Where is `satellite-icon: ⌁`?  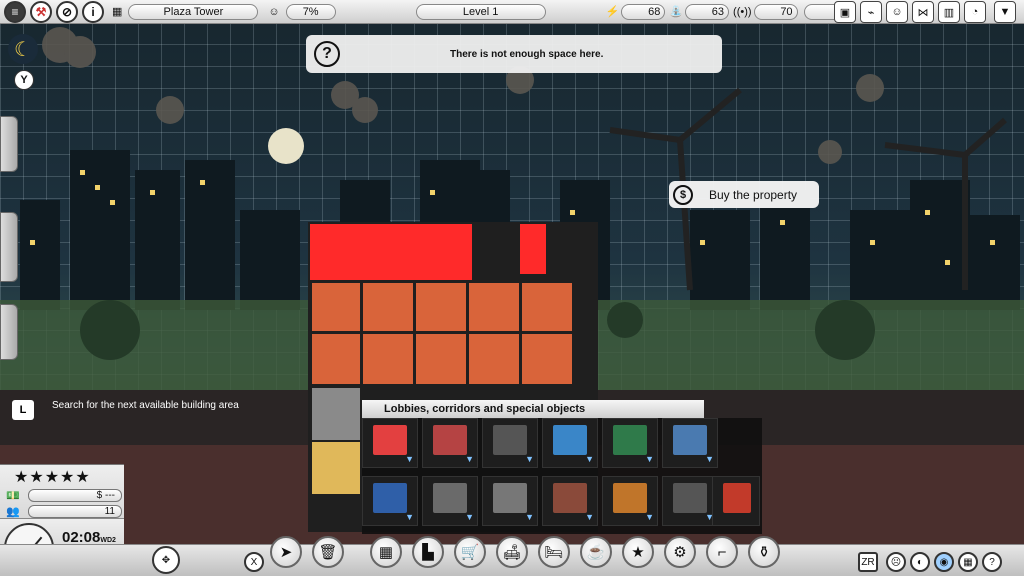 satellite-icon: ⌁ is located at coordinates (871, 12).